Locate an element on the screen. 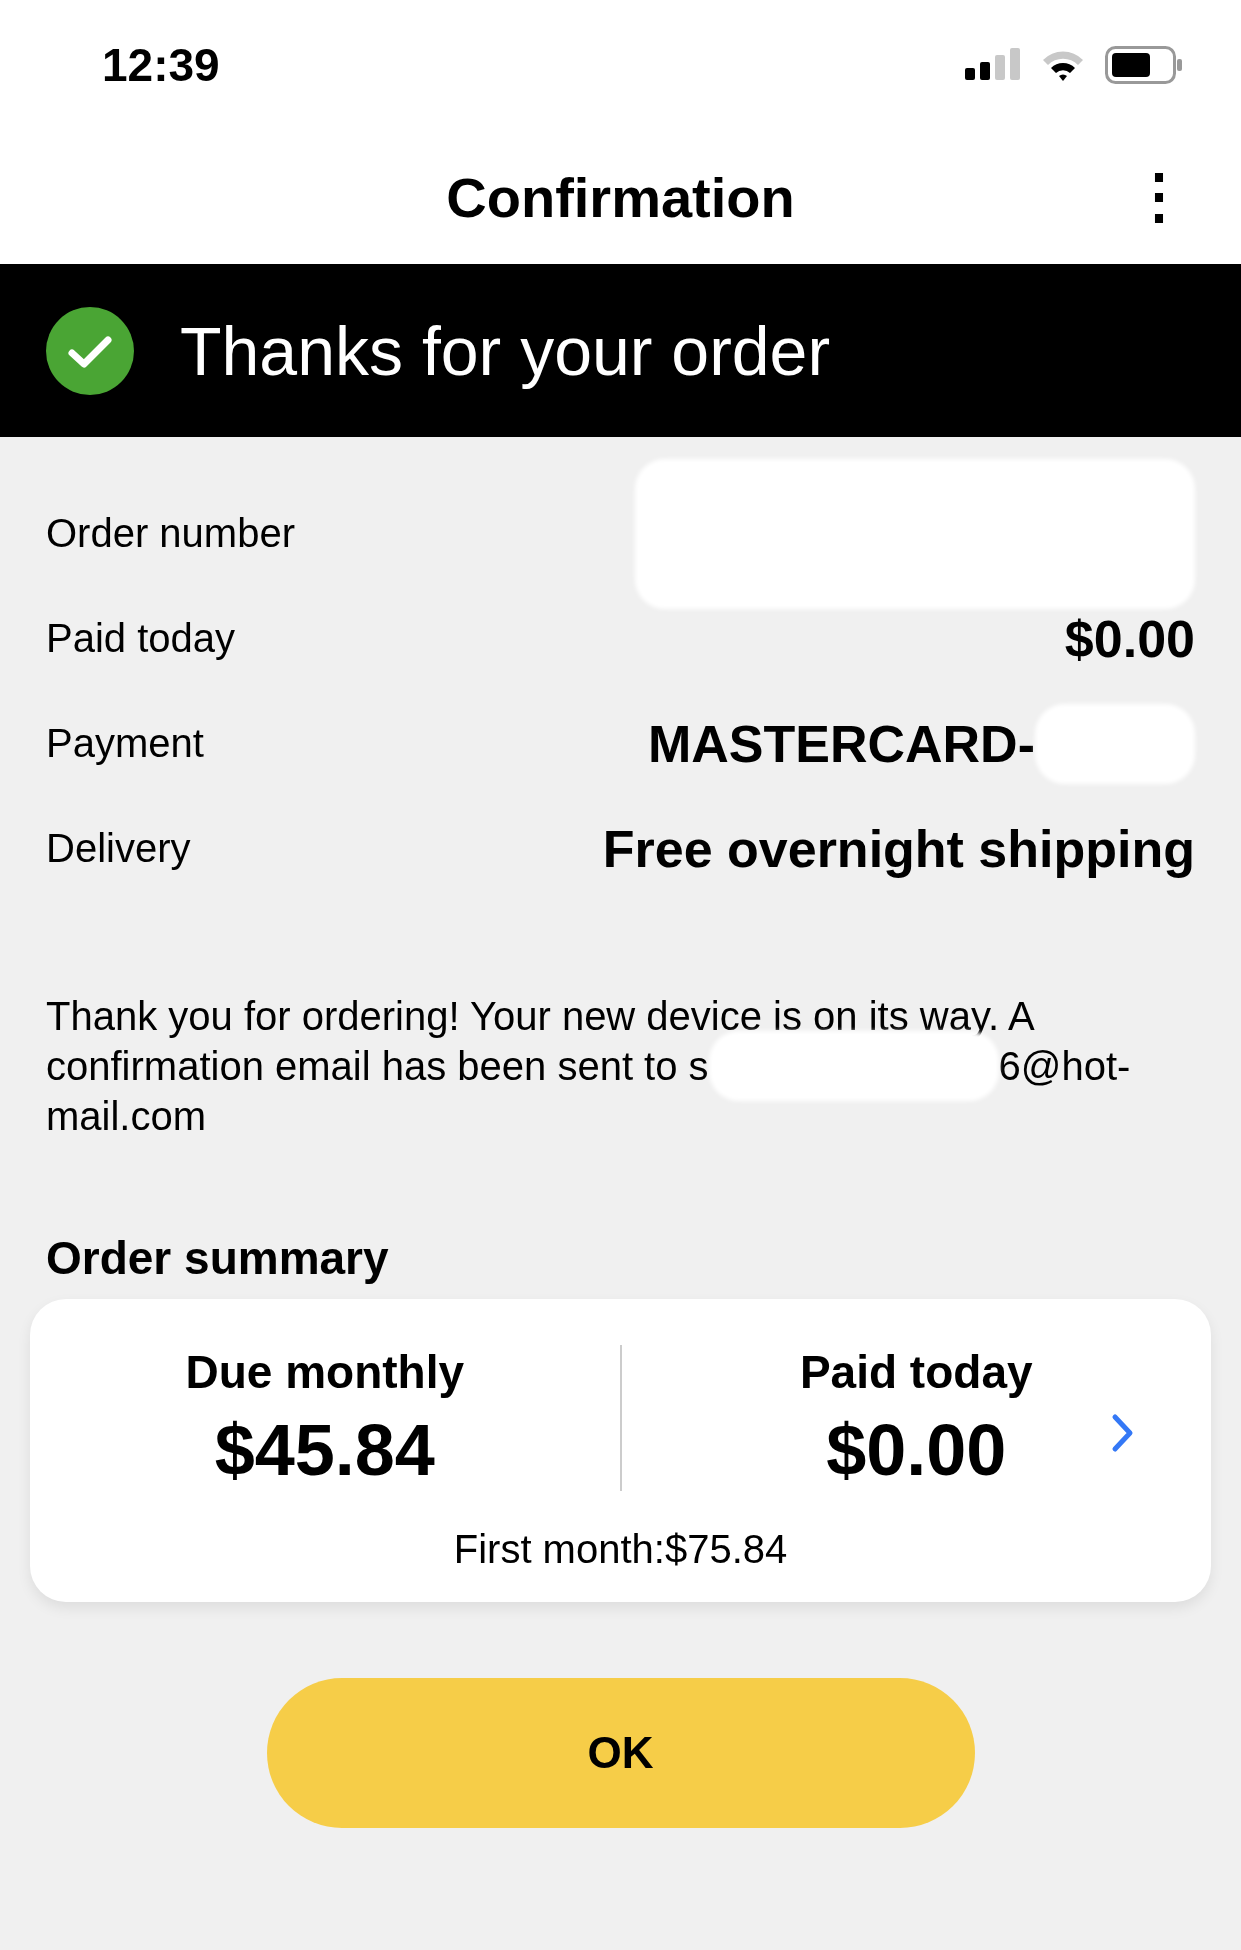  message-line: 6@hot- is located at coordinates (1064, 1066).